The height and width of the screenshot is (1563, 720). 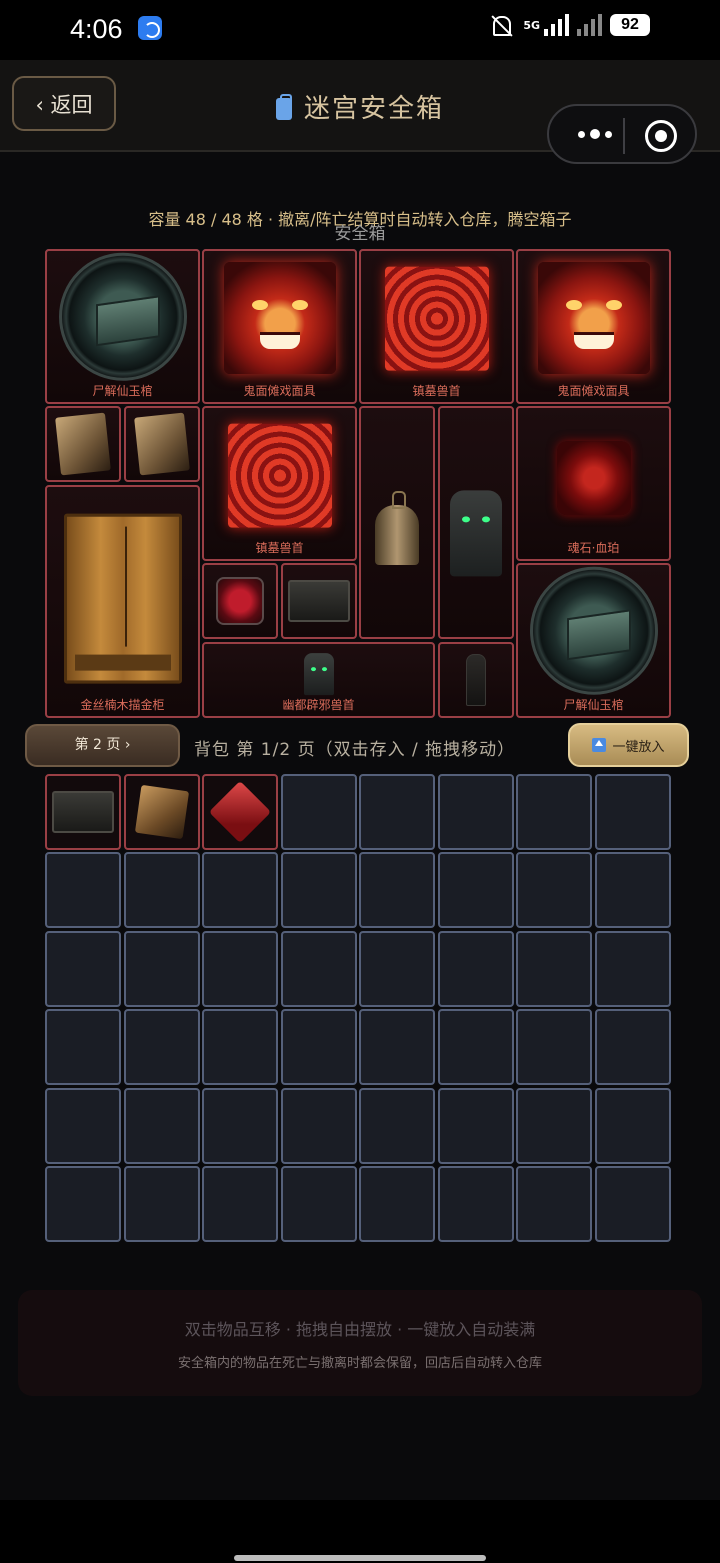 I want to click on item-label: 尸解仙玉棺, so click(x=593, y=705).